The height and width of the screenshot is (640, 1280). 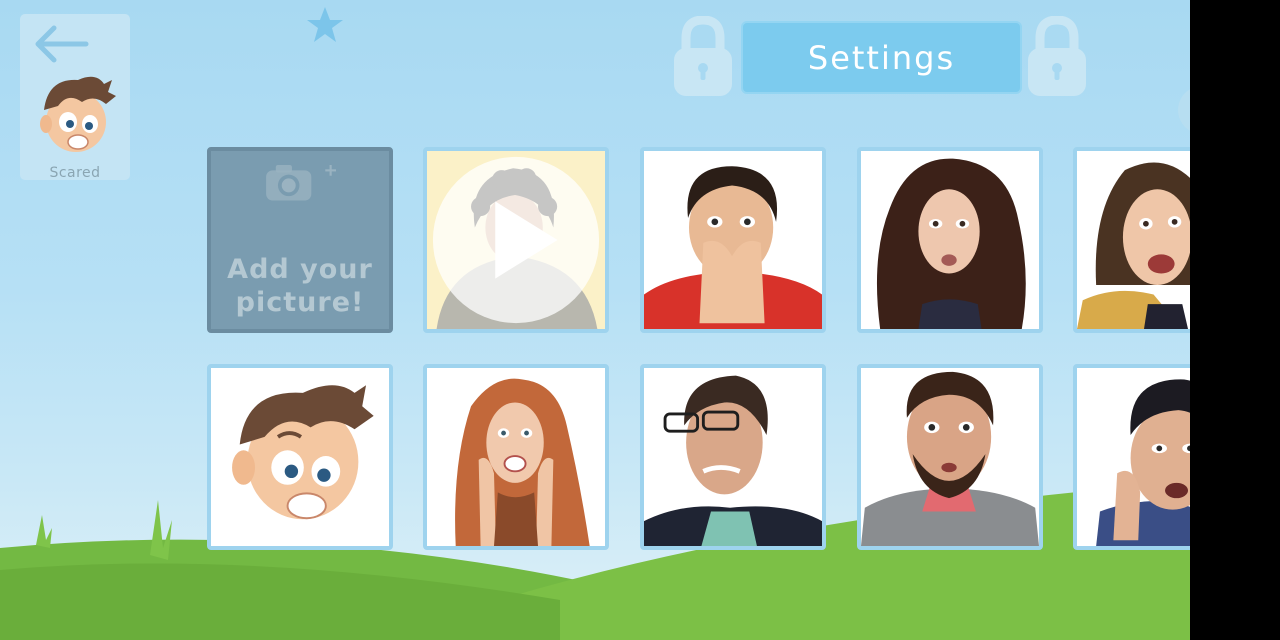 What do you see at coordinates (75, 173) in the screenshot?
I see `emotion-label: Scared` at bounding box center [75, 173].